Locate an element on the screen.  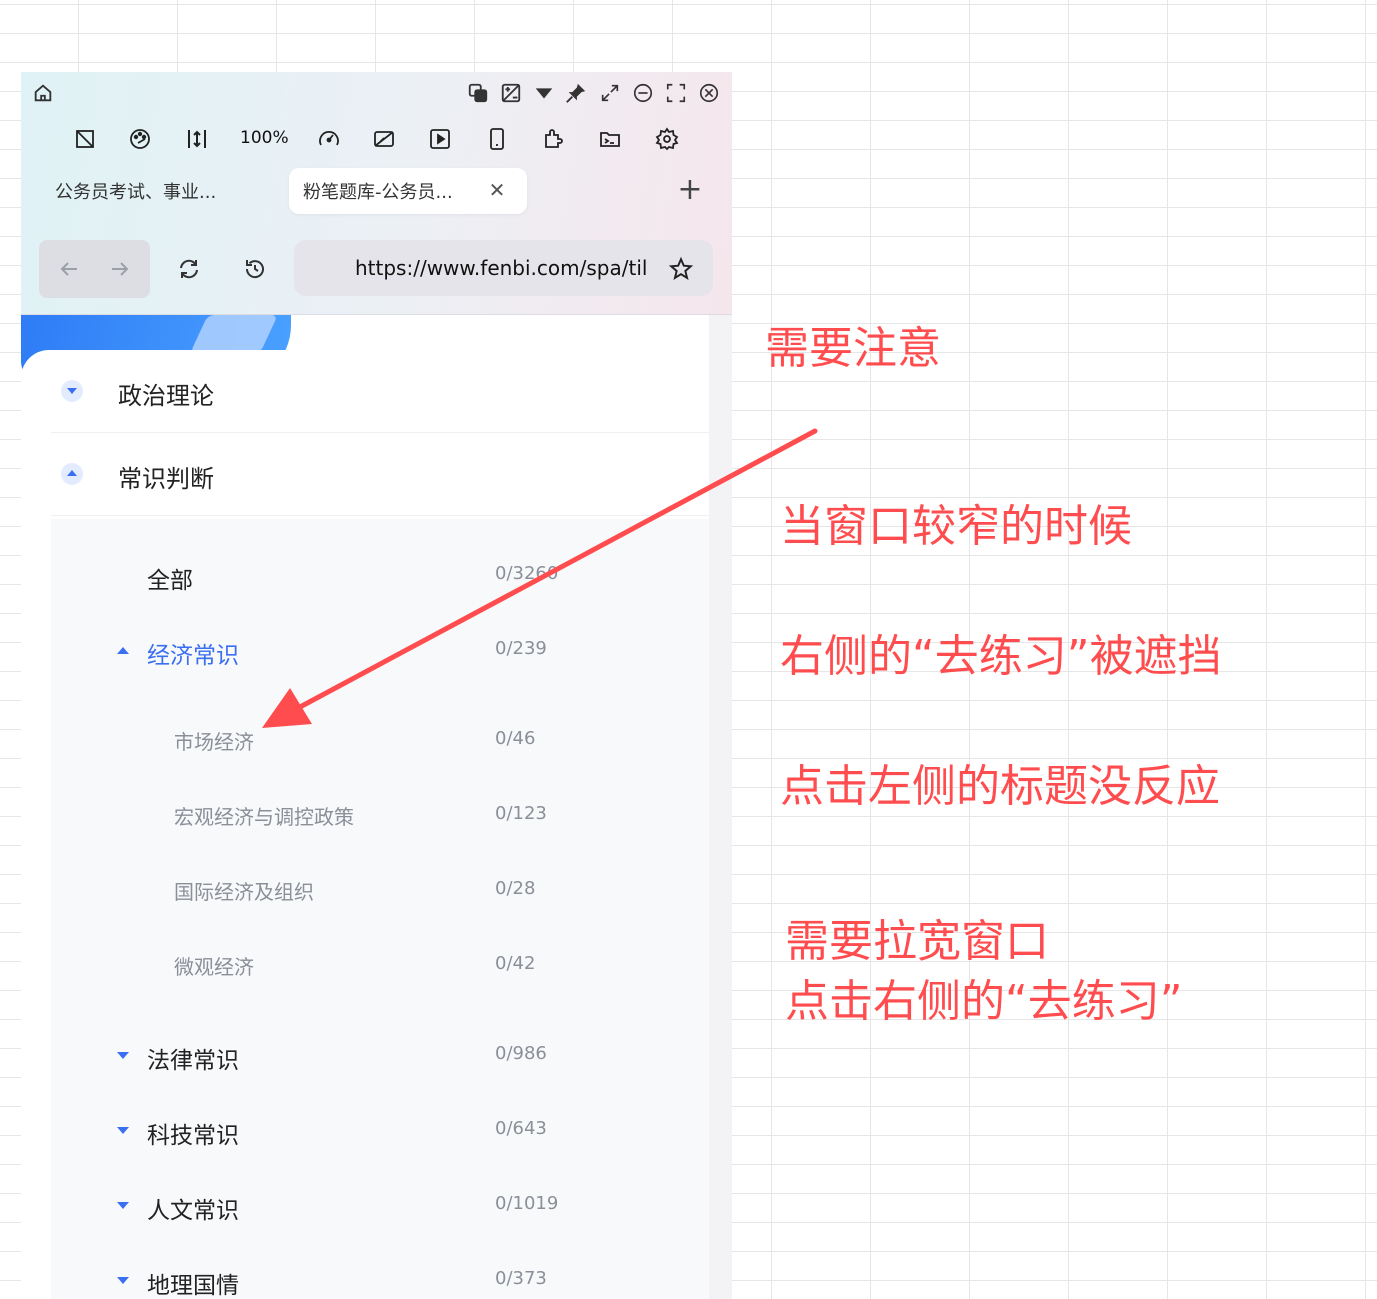
section-label: 政治理论 is located at coordinates (166, 393).